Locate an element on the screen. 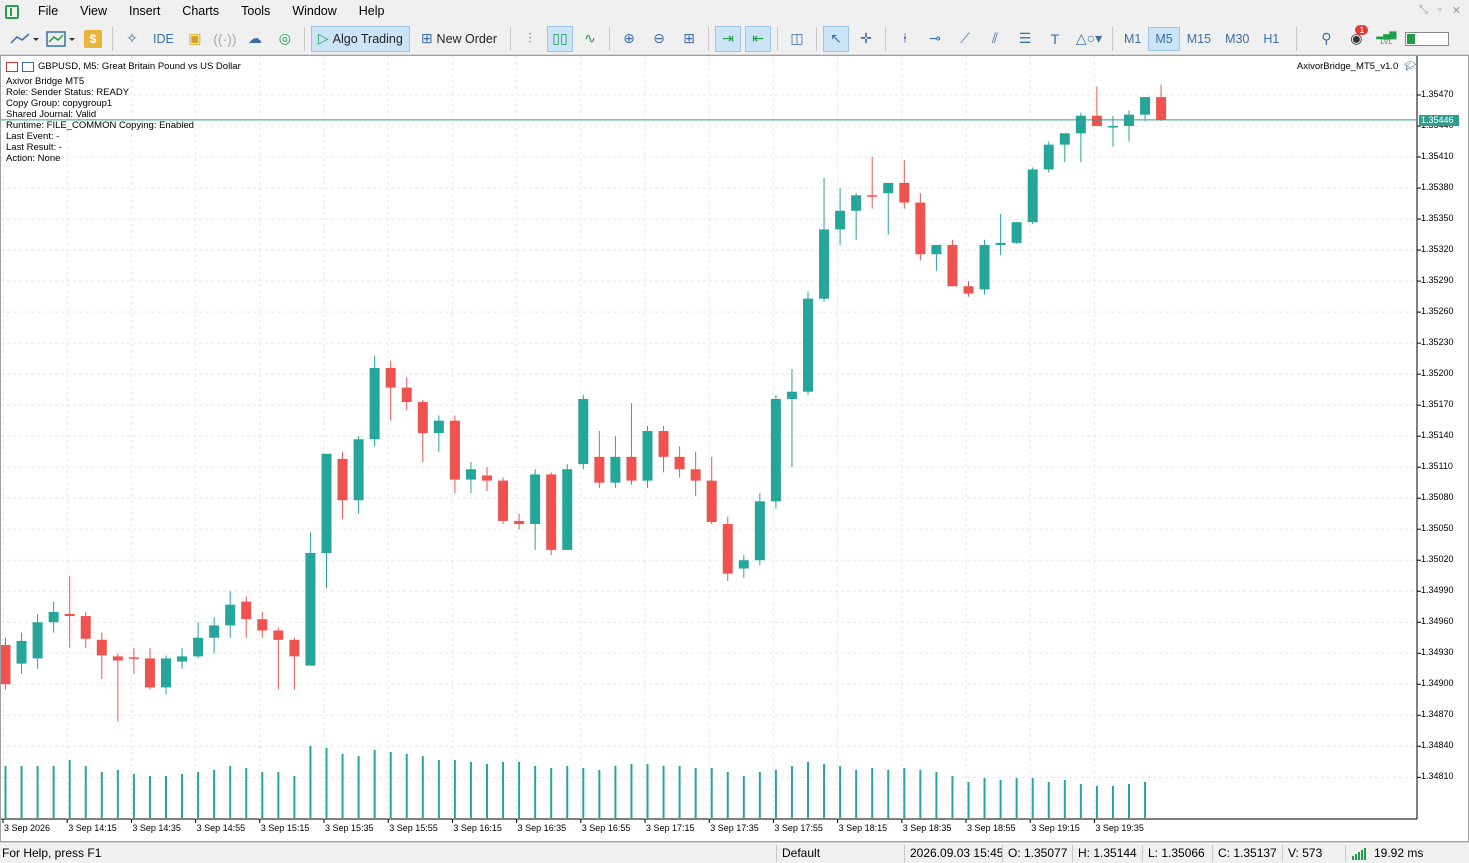  text-button: T is located at coordinates (1055, 39).